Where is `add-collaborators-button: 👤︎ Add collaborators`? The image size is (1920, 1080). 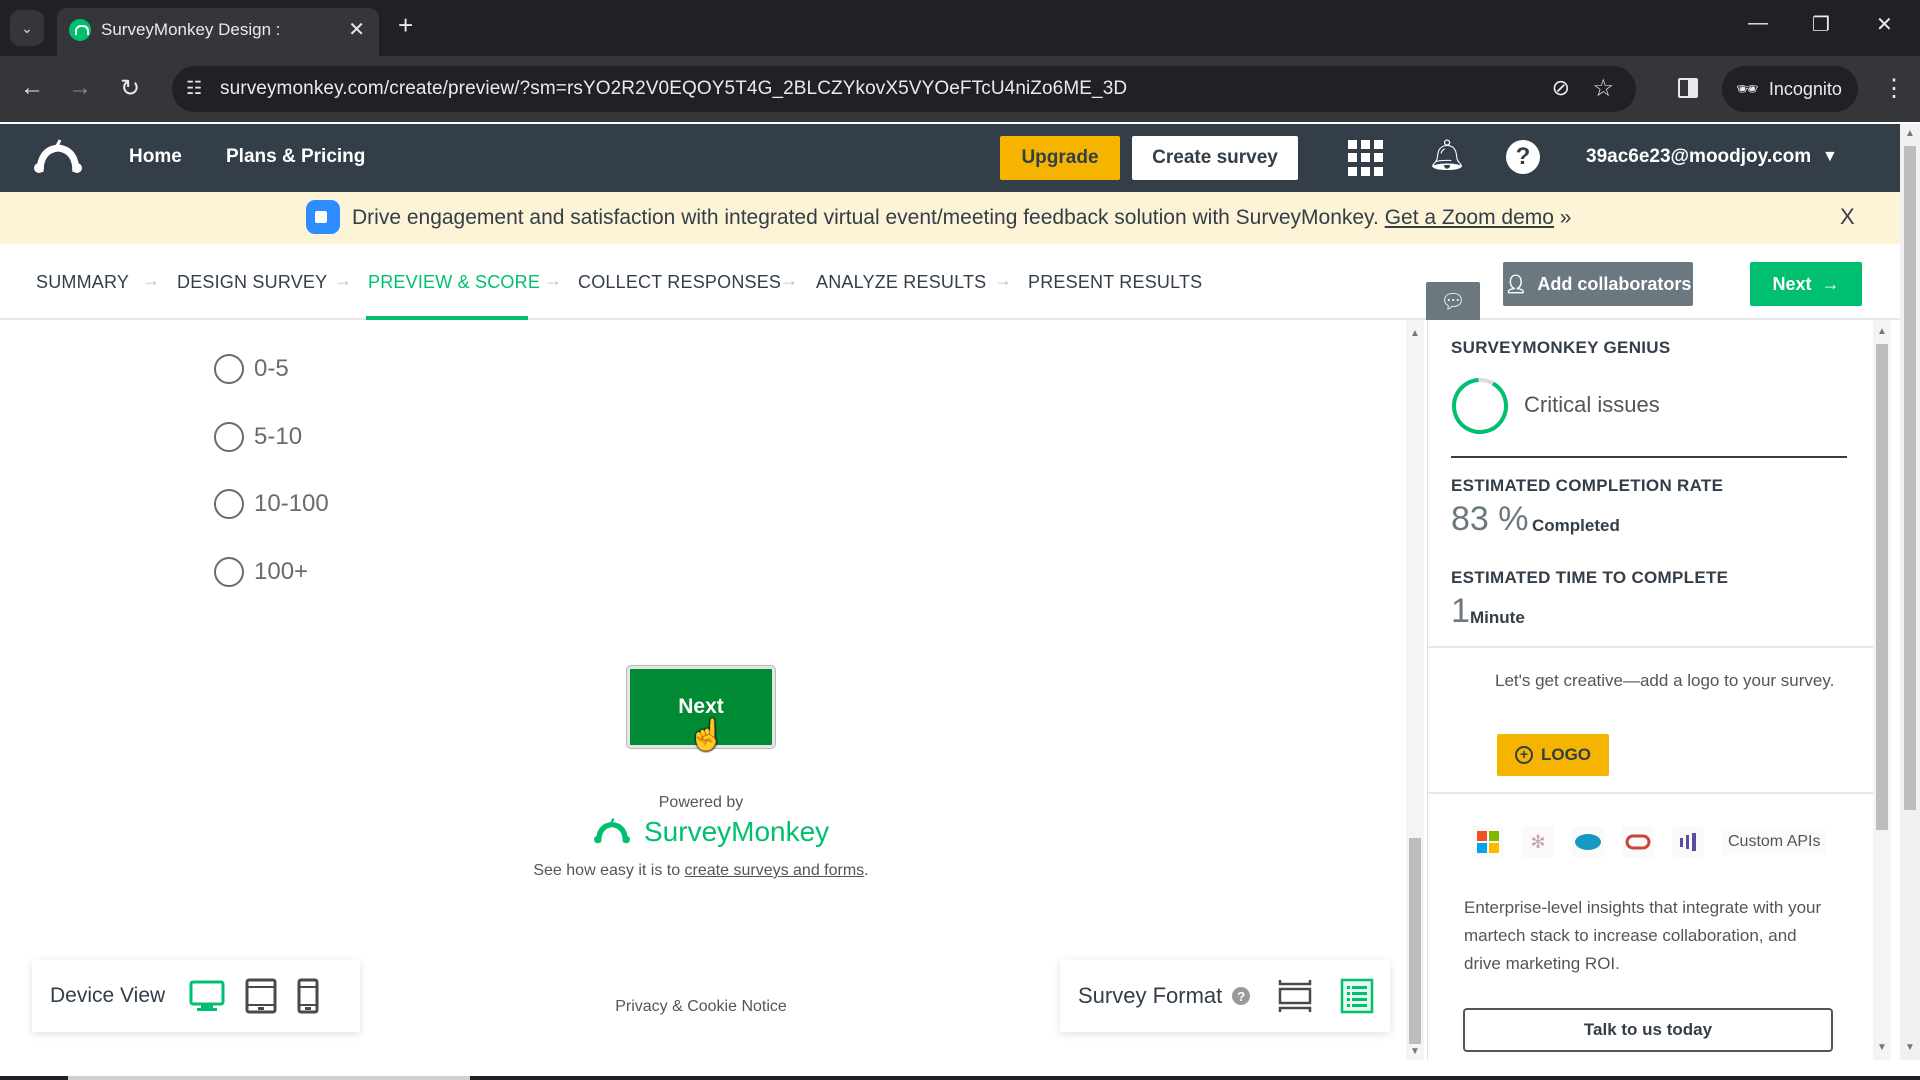 add-collaborators-button: 👤︎ Add collaborators is located at coordinates (1598, 284).